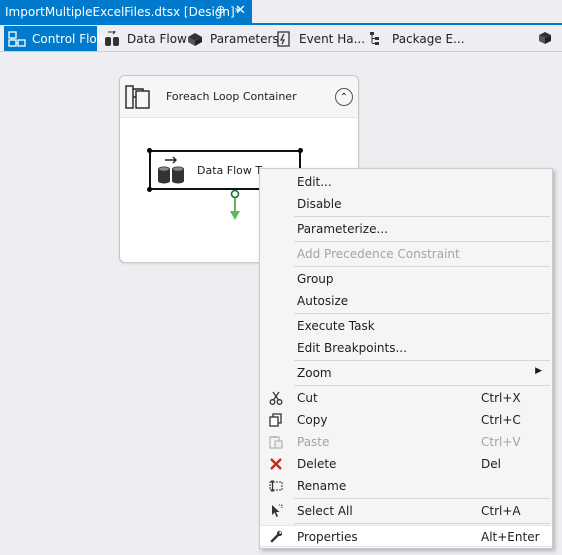 The image size is (562, 555). I want to click on event-handlers-icon, so click(284, 38).